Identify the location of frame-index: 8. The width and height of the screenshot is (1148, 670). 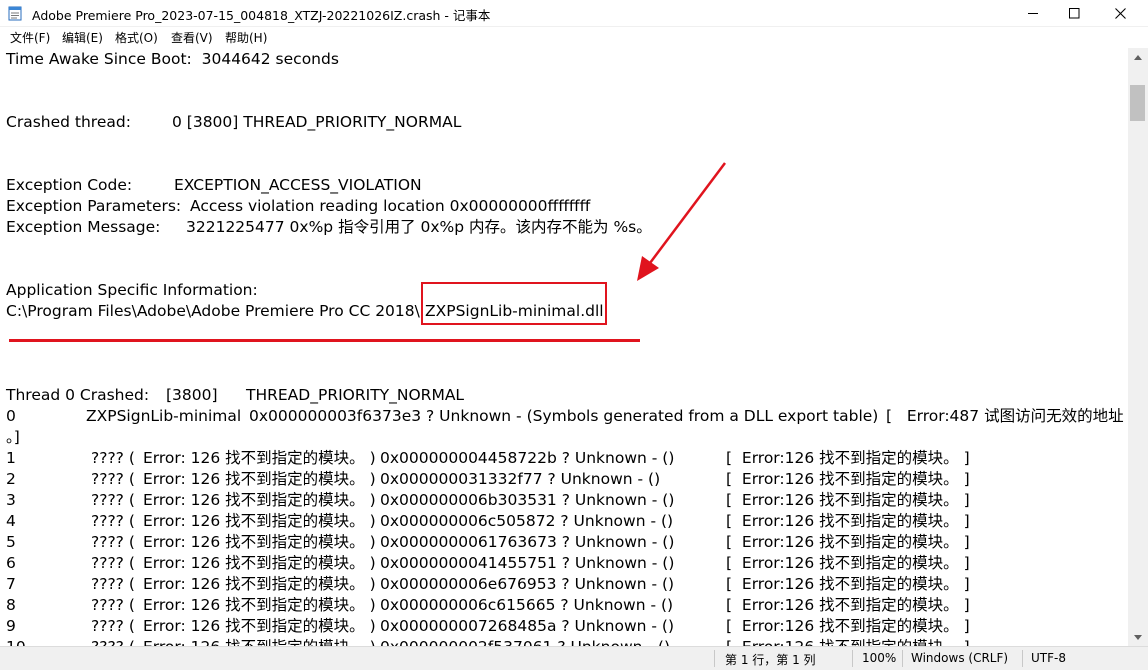
(11, 605).